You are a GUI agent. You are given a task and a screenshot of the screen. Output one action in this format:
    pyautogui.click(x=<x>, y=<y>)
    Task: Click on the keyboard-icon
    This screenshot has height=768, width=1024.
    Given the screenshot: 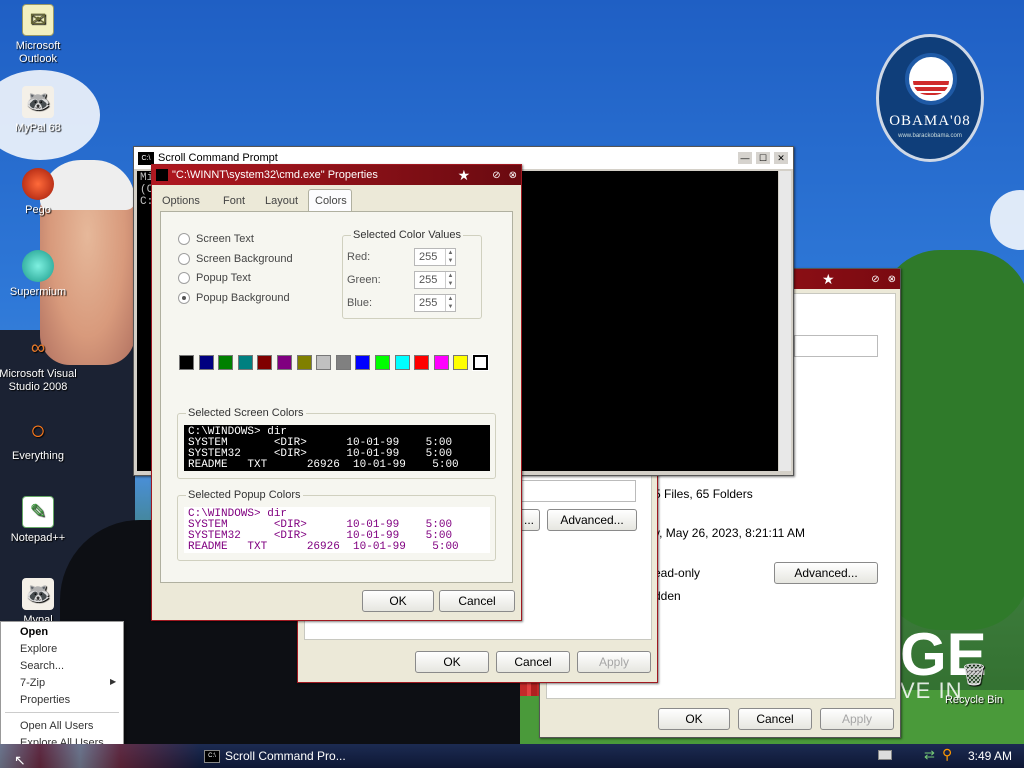 What is the action you would take?
    pyautogui.click(x=885, y=755)
    